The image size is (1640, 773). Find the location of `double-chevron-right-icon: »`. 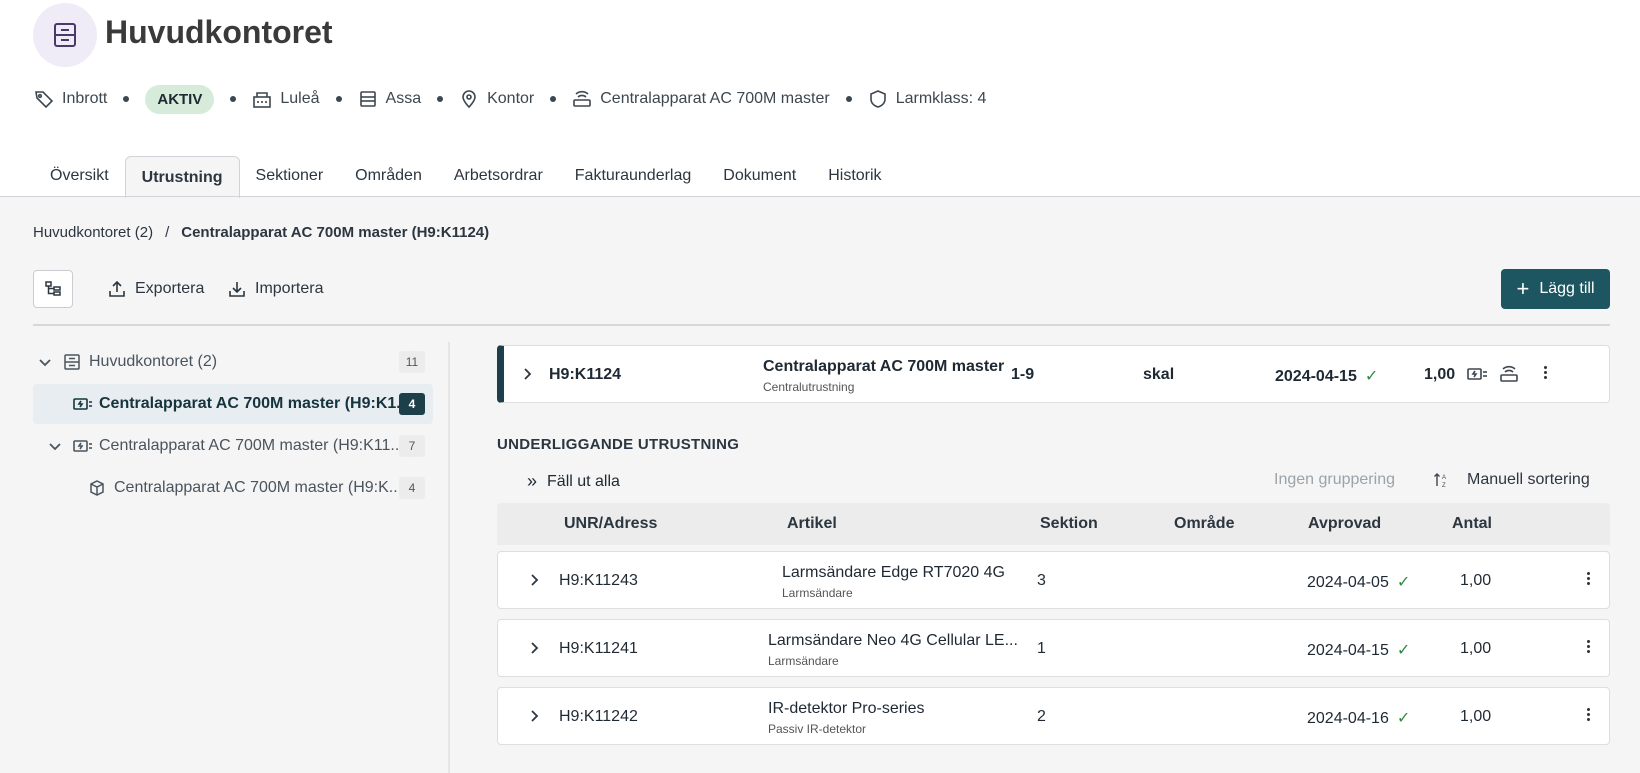

double-chevron-right-icon: » is located at coordinates (532, 481).